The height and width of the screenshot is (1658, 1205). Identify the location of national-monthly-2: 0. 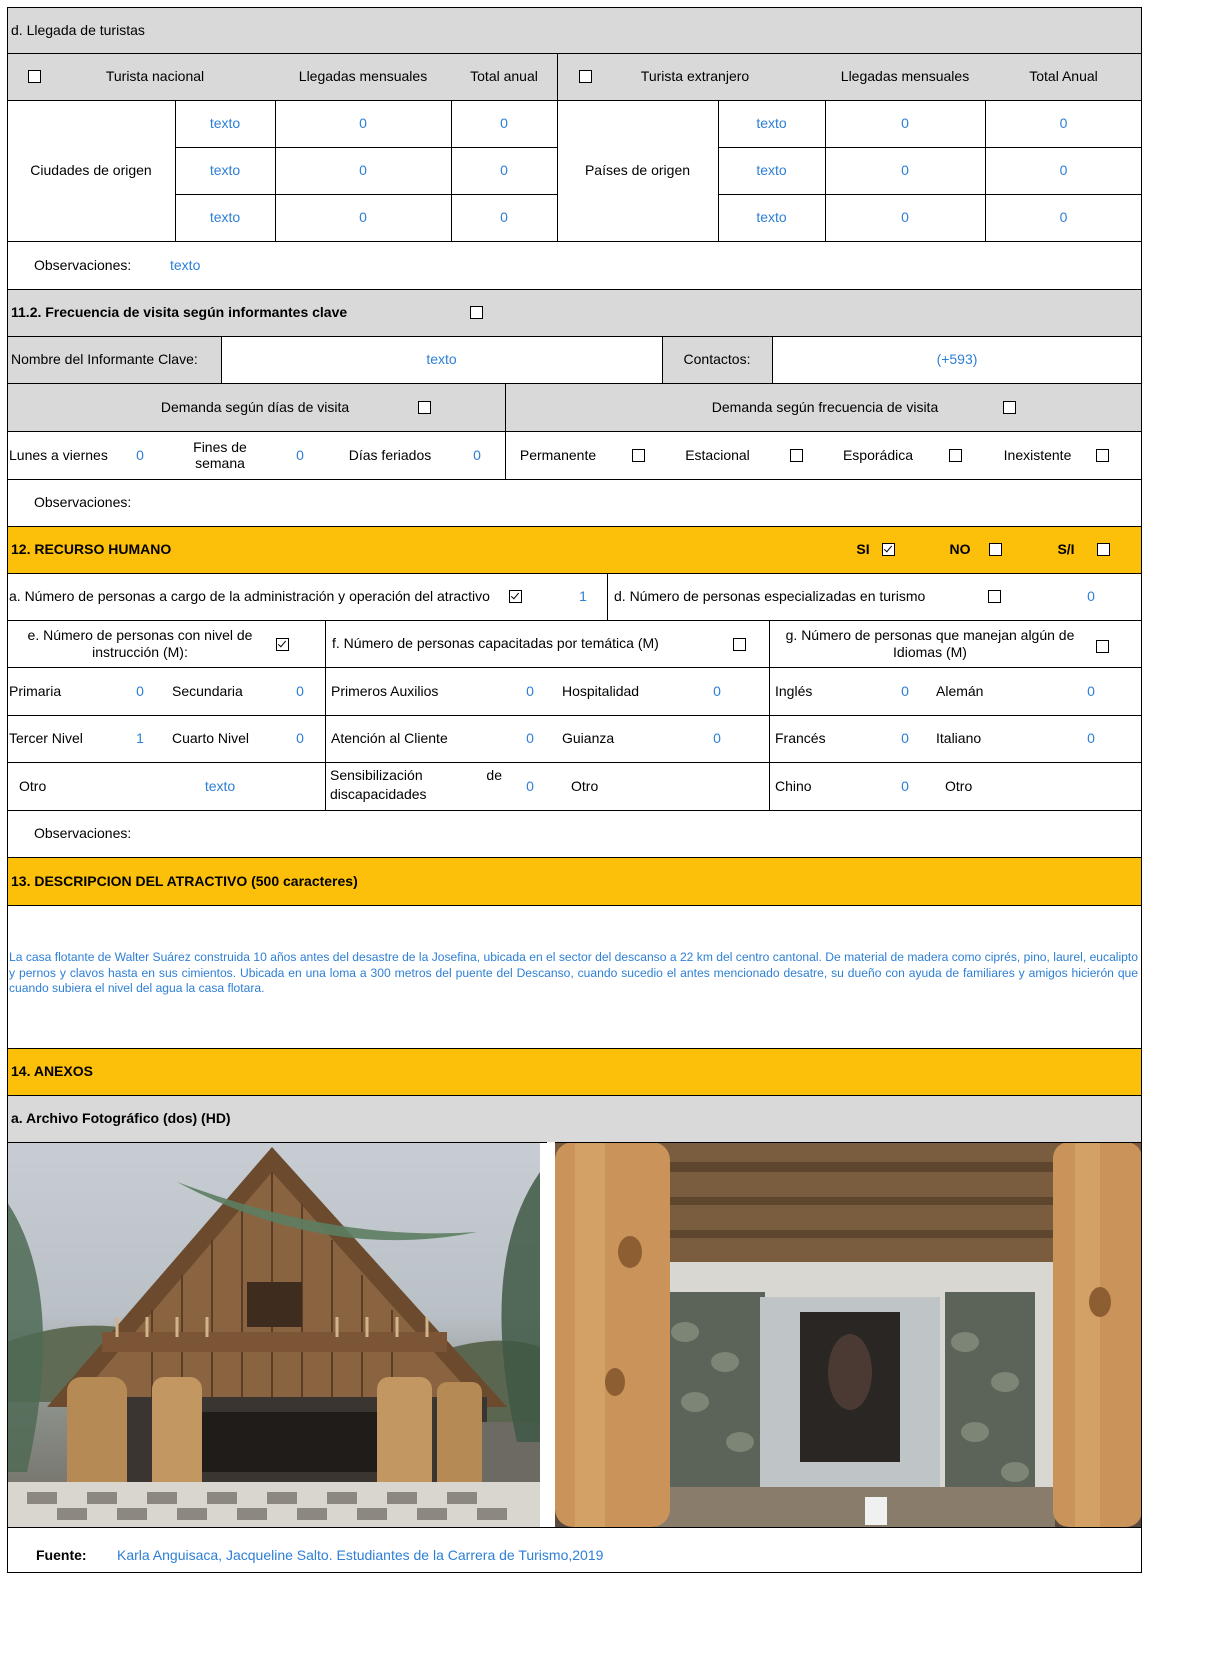
(363, 170).